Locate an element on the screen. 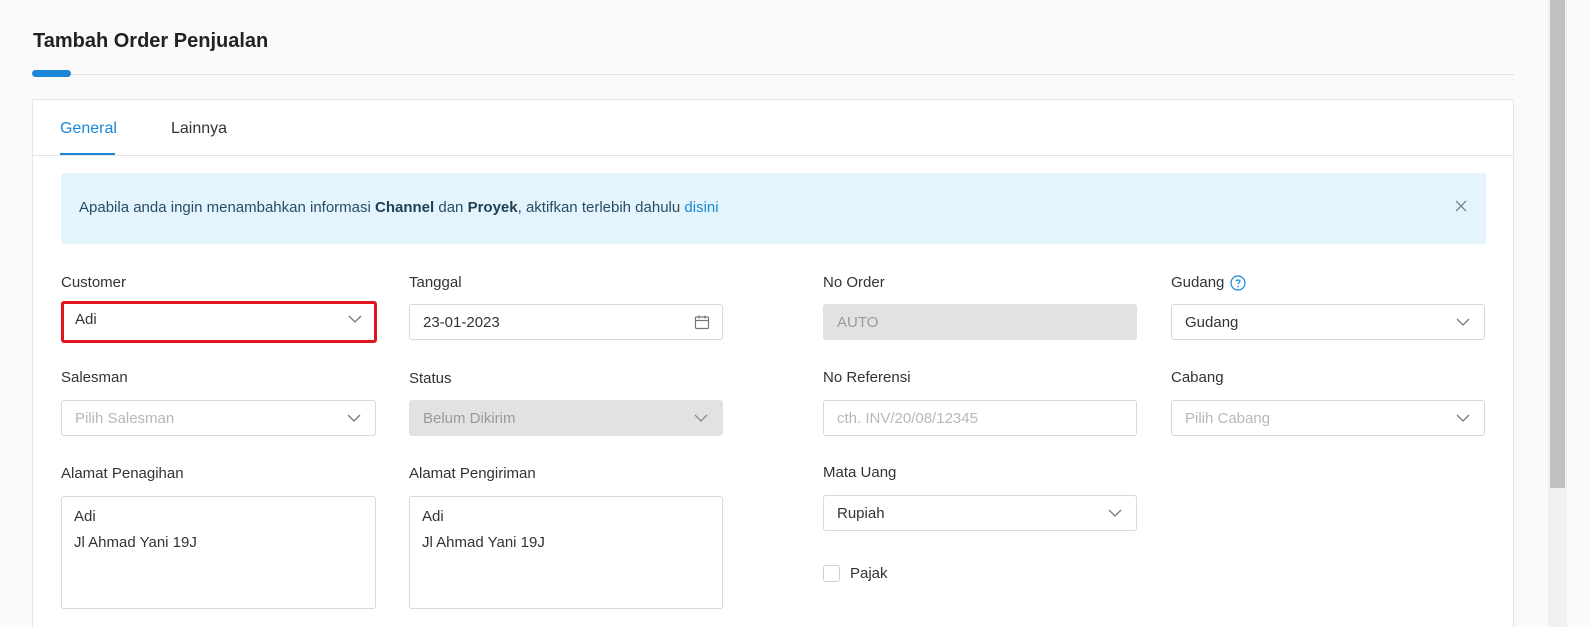  no-order-value: AUTO is located at coordinates (858, 322).